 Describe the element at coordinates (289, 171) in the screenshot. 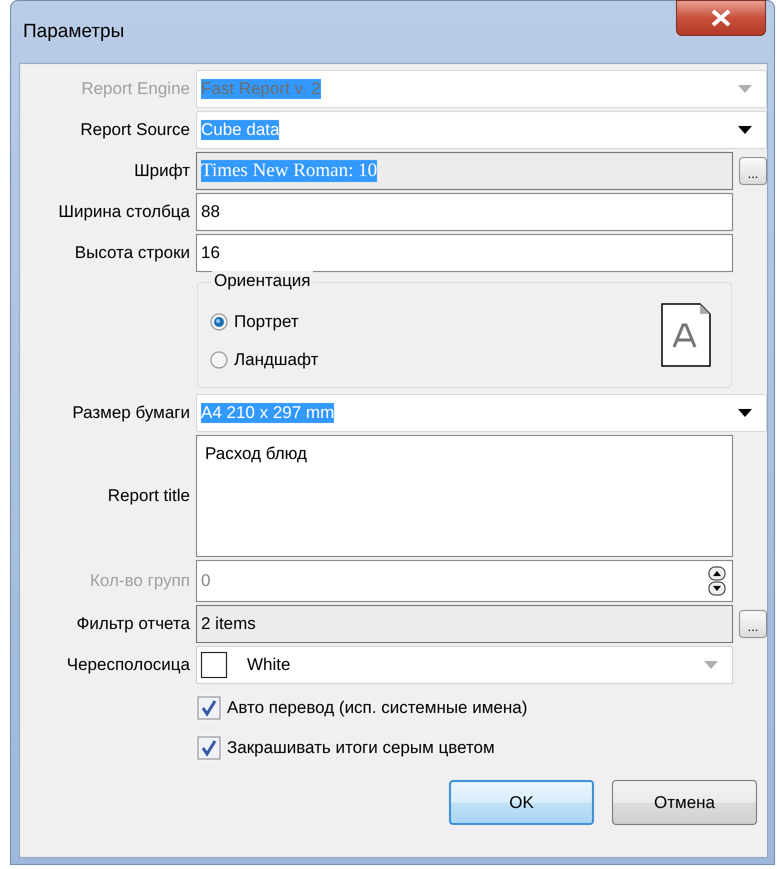

I see `field-value: Times New Roman: 10` at that location.